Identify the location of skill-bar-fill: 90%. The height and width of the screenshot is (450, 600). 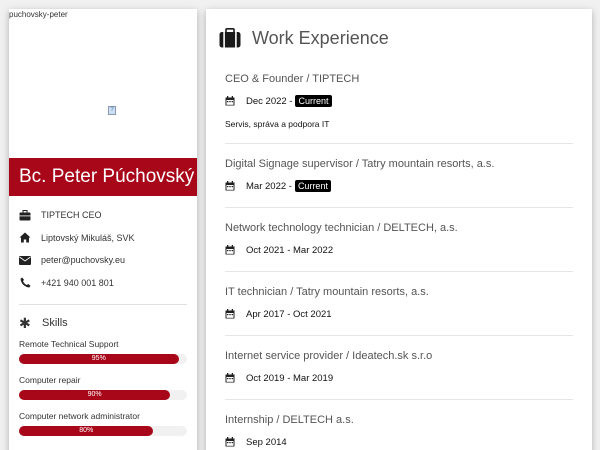
(95, 395).